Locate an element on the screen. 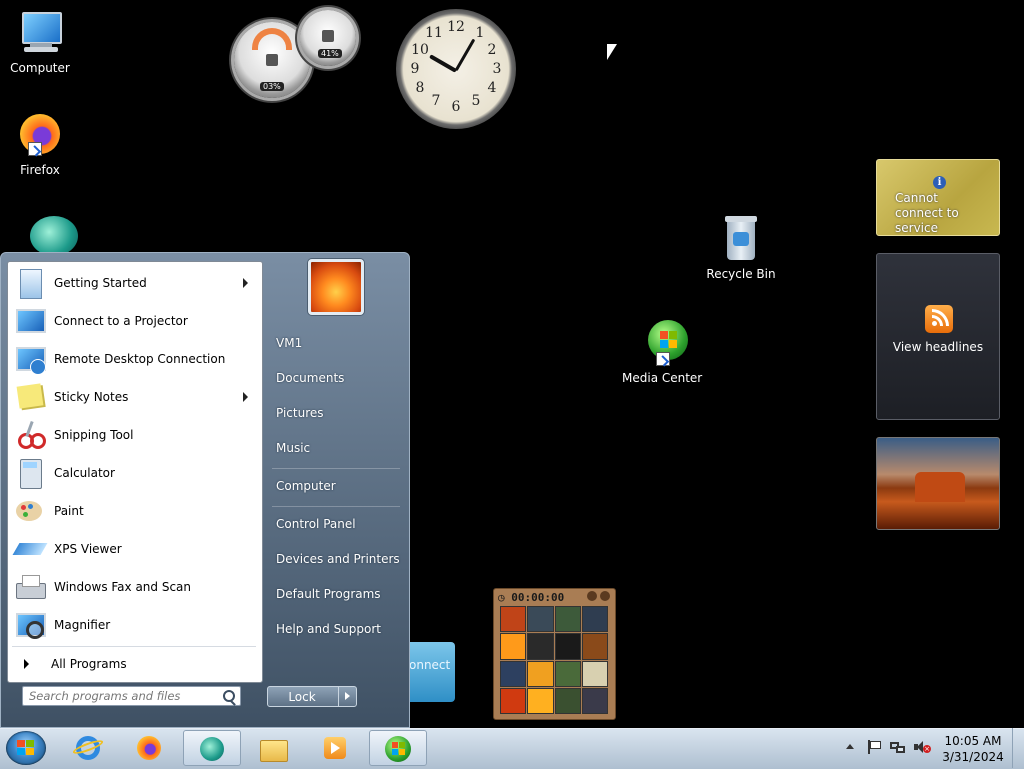  getting-started-icon is located at coordinates (30, 283).